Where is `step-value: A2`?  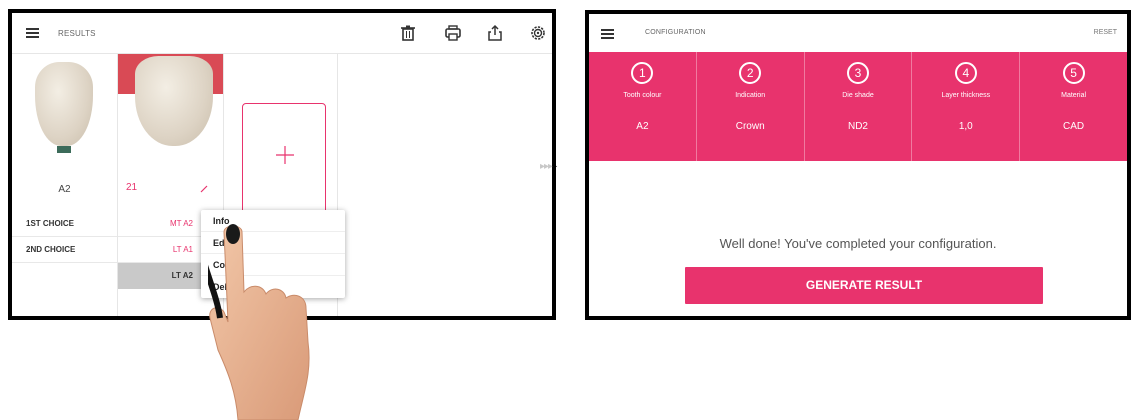
step-value: A2 is located at coordinates (642, 126).